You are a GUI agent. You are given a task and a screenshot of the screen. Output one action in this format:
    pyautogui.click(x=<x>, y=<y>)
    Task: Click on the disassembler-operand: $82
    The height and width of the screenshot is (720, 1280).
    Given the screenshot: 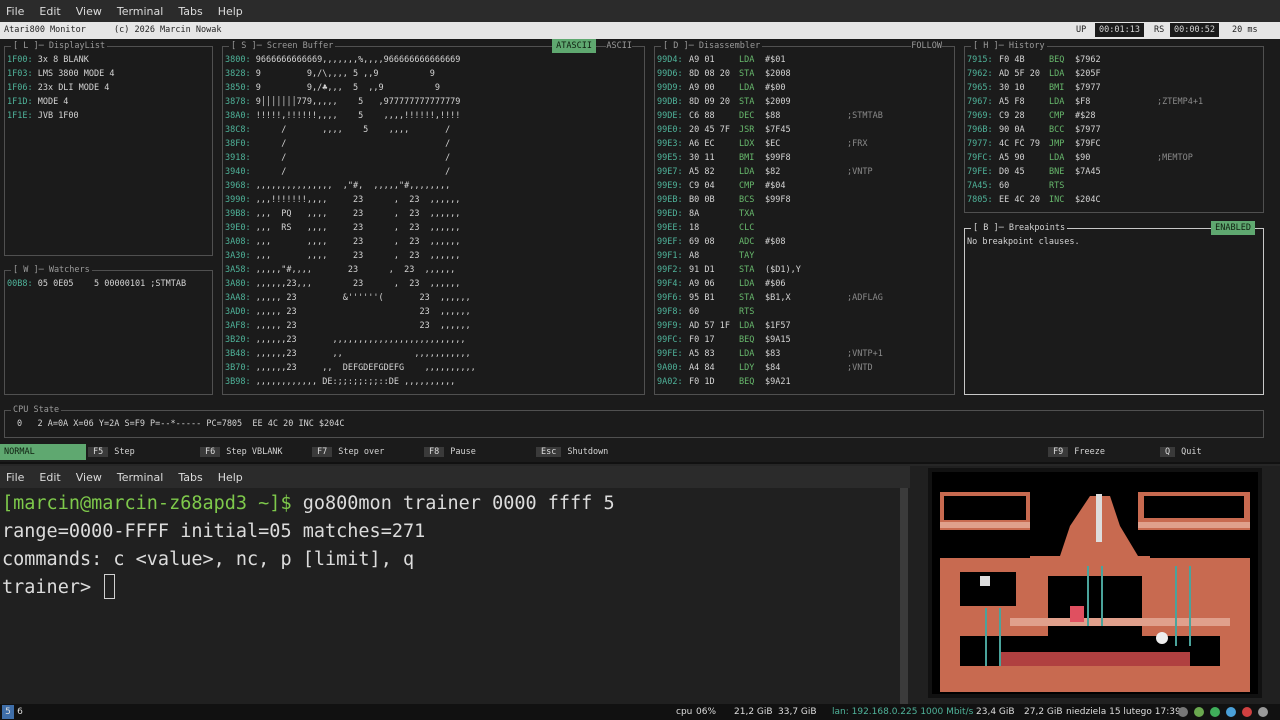 What is the action you would take?
    pyautogui.click(x=773, y=172)
    